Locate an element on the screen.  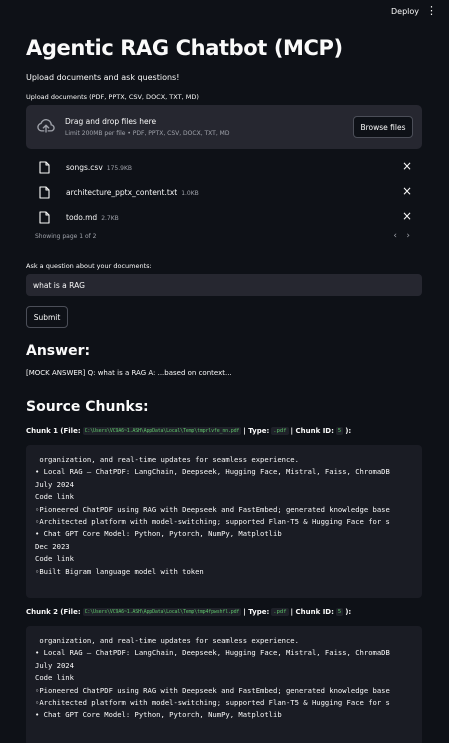
question-input is located at coordinates (224, 285).